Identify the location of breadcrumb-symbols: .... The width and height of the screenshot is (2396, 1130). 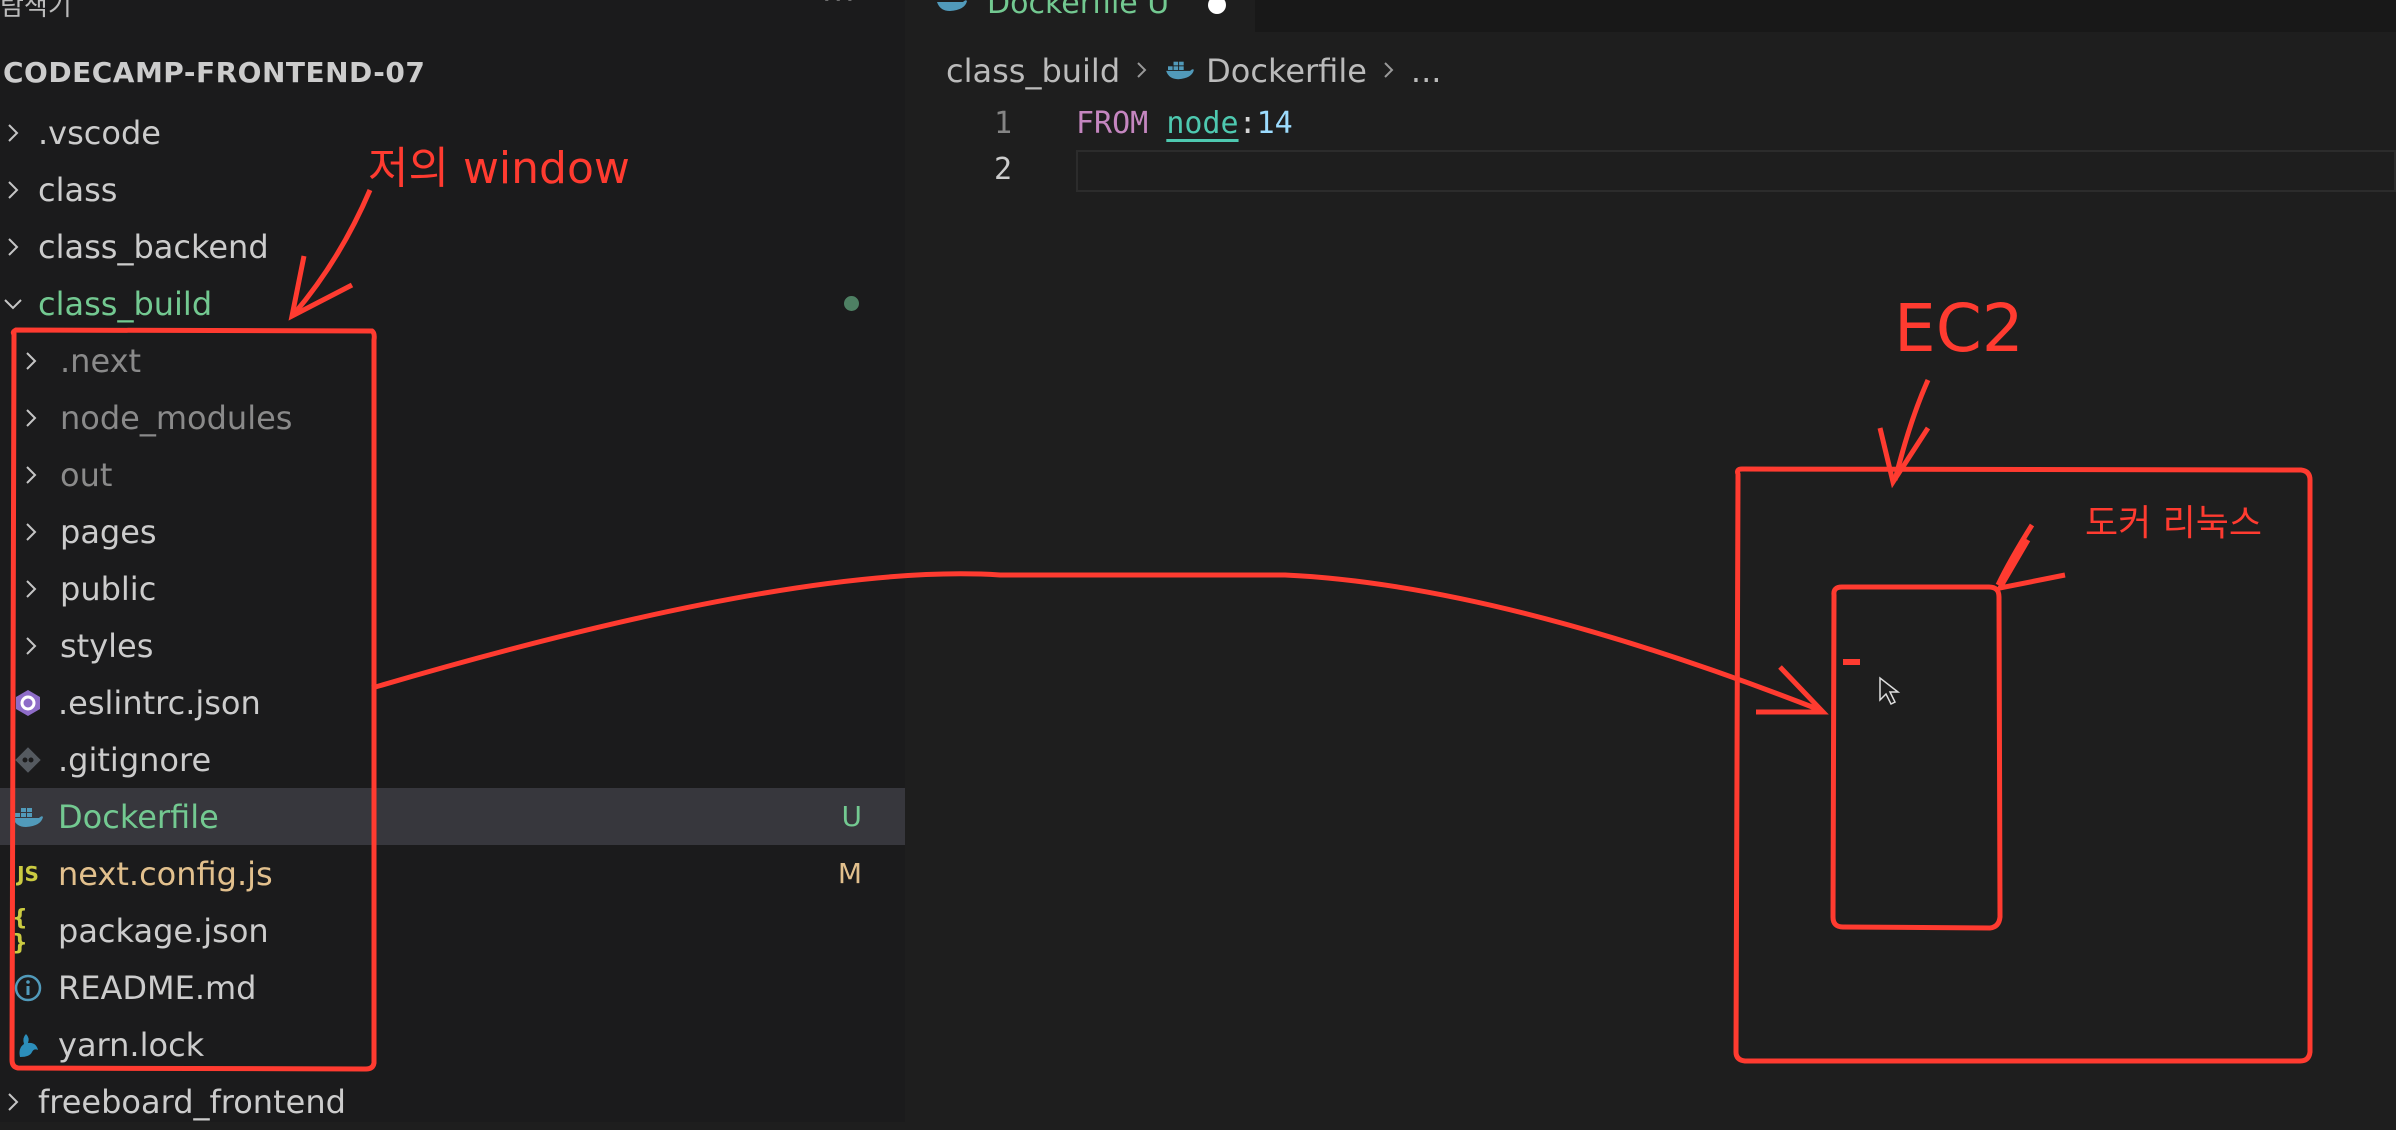
(1426, 71).